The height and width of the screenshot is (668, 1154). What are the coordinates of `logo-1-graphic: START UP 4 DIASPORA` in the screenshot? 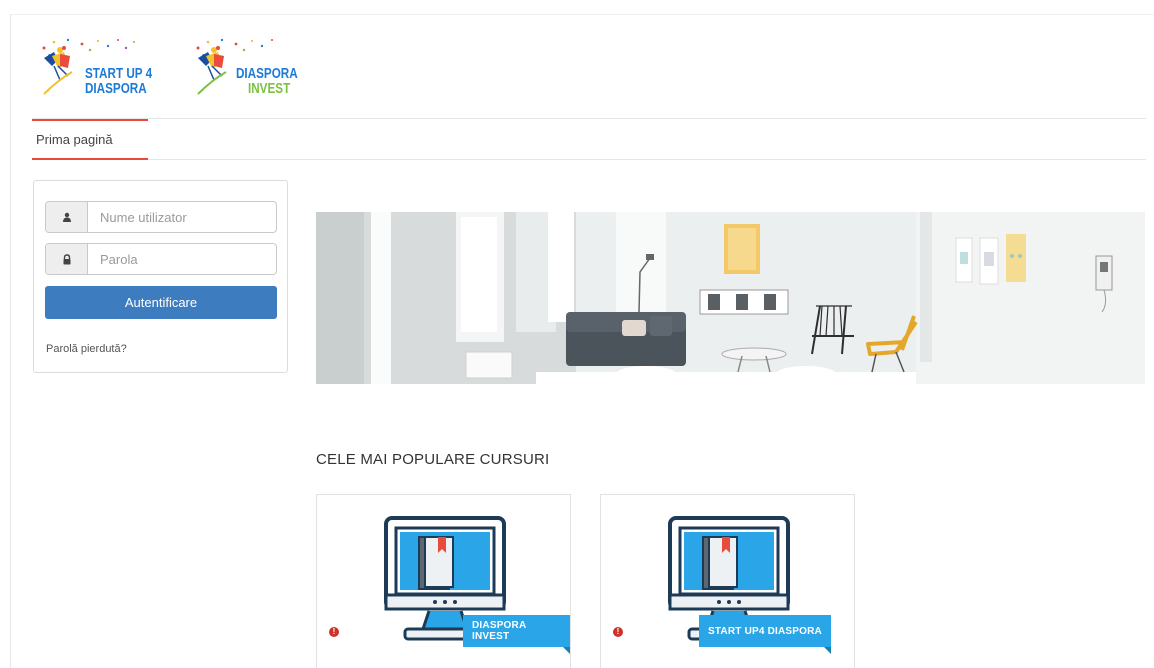 It's located at (97, 67).